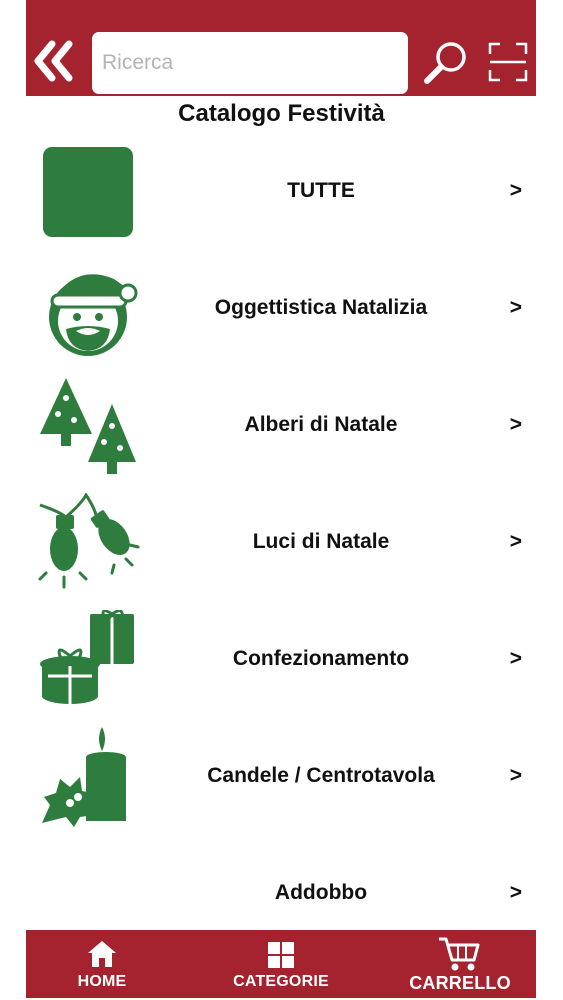 The height and width of the screenshot is (1000, 563). Describe the element at coordinates (102, 954) in the screenshot. I see `home-icon` at that location.